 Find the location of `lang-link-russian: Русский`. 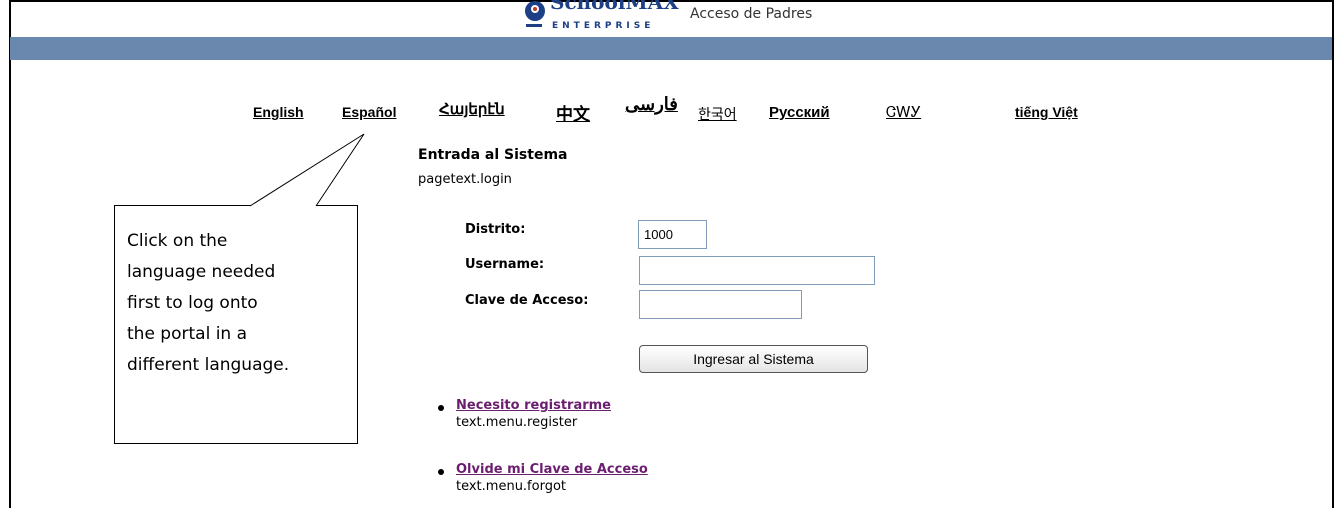

lang-link-russian: Русский is located at coordinates (799, 112).